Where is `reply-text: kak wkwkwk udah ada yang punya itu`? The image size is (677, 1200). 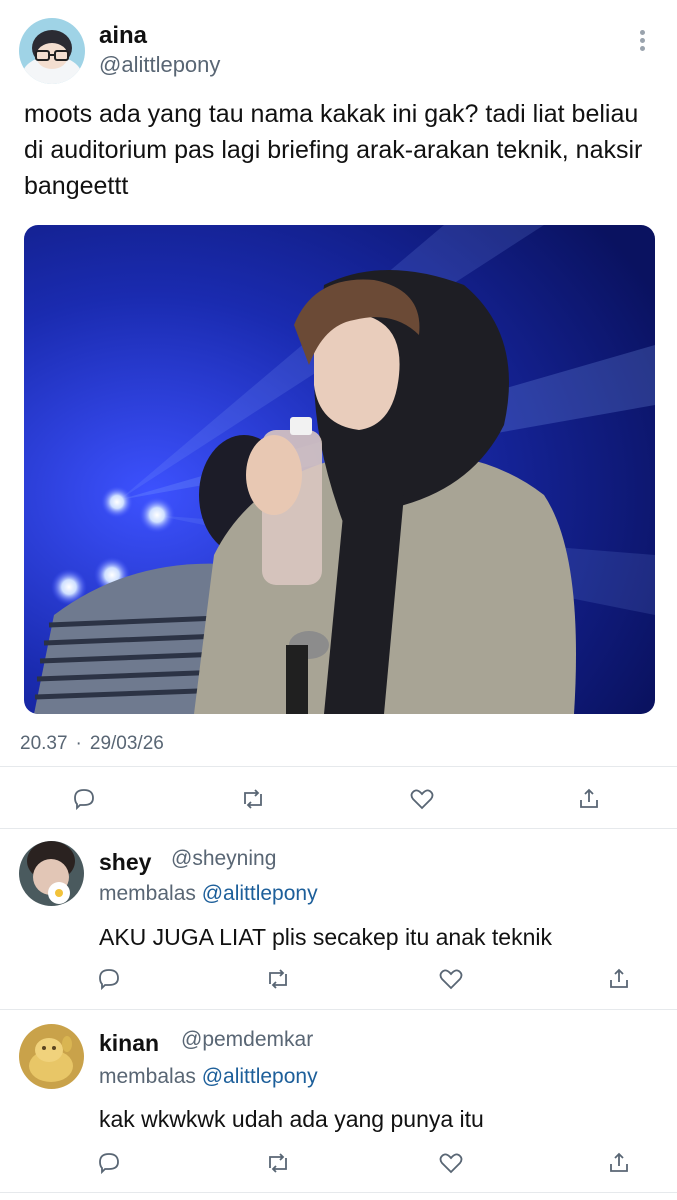 reply-text: kak wkwkwk udah ada yang punya itu is located at coordinates (291, 1119).